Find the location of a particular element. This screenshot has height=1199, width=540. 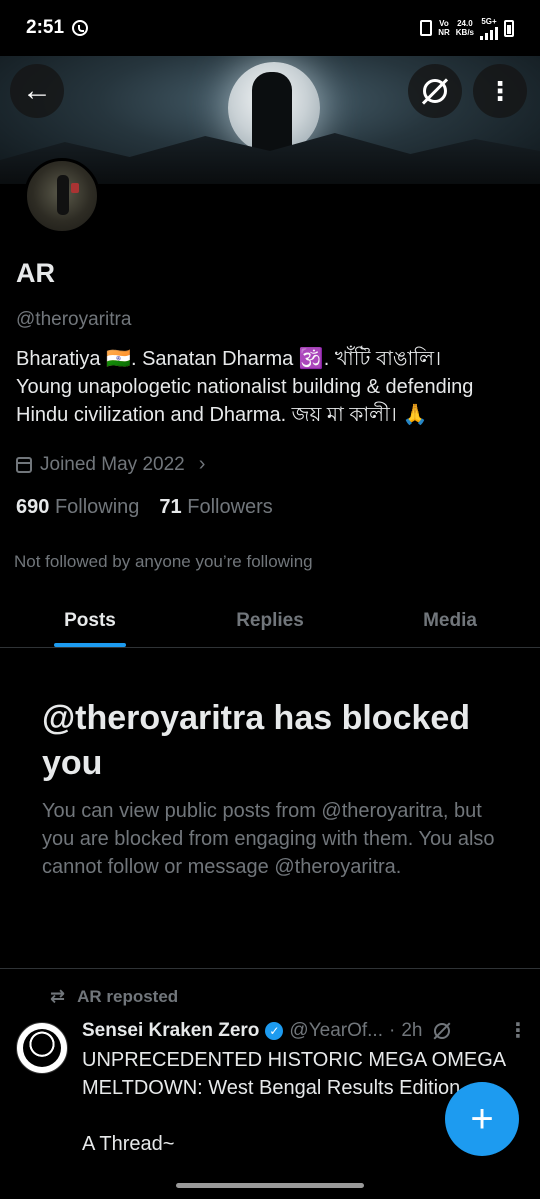

compose-button: + is located at coordinates (482, 1119).